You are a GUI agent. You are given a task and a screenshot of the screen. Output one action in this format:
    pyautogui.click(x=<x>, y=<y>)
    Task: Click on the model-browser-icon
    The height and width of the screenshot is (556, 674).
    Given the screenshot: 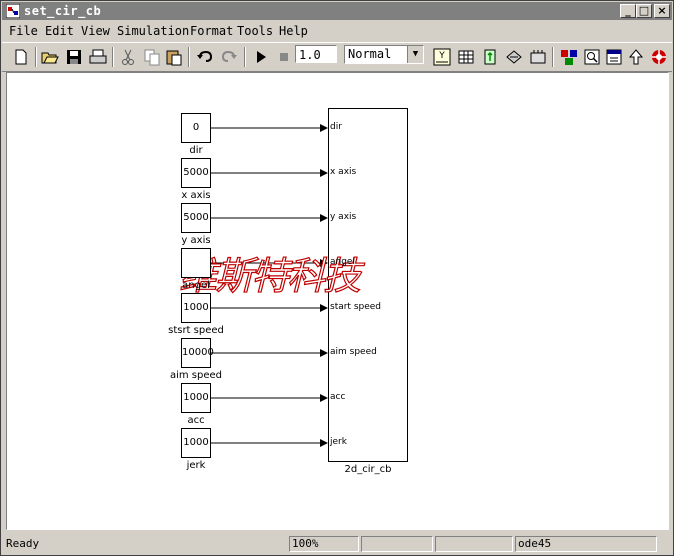 What is the action you would take?
    pyautogui.click(x=569, y=57)
    